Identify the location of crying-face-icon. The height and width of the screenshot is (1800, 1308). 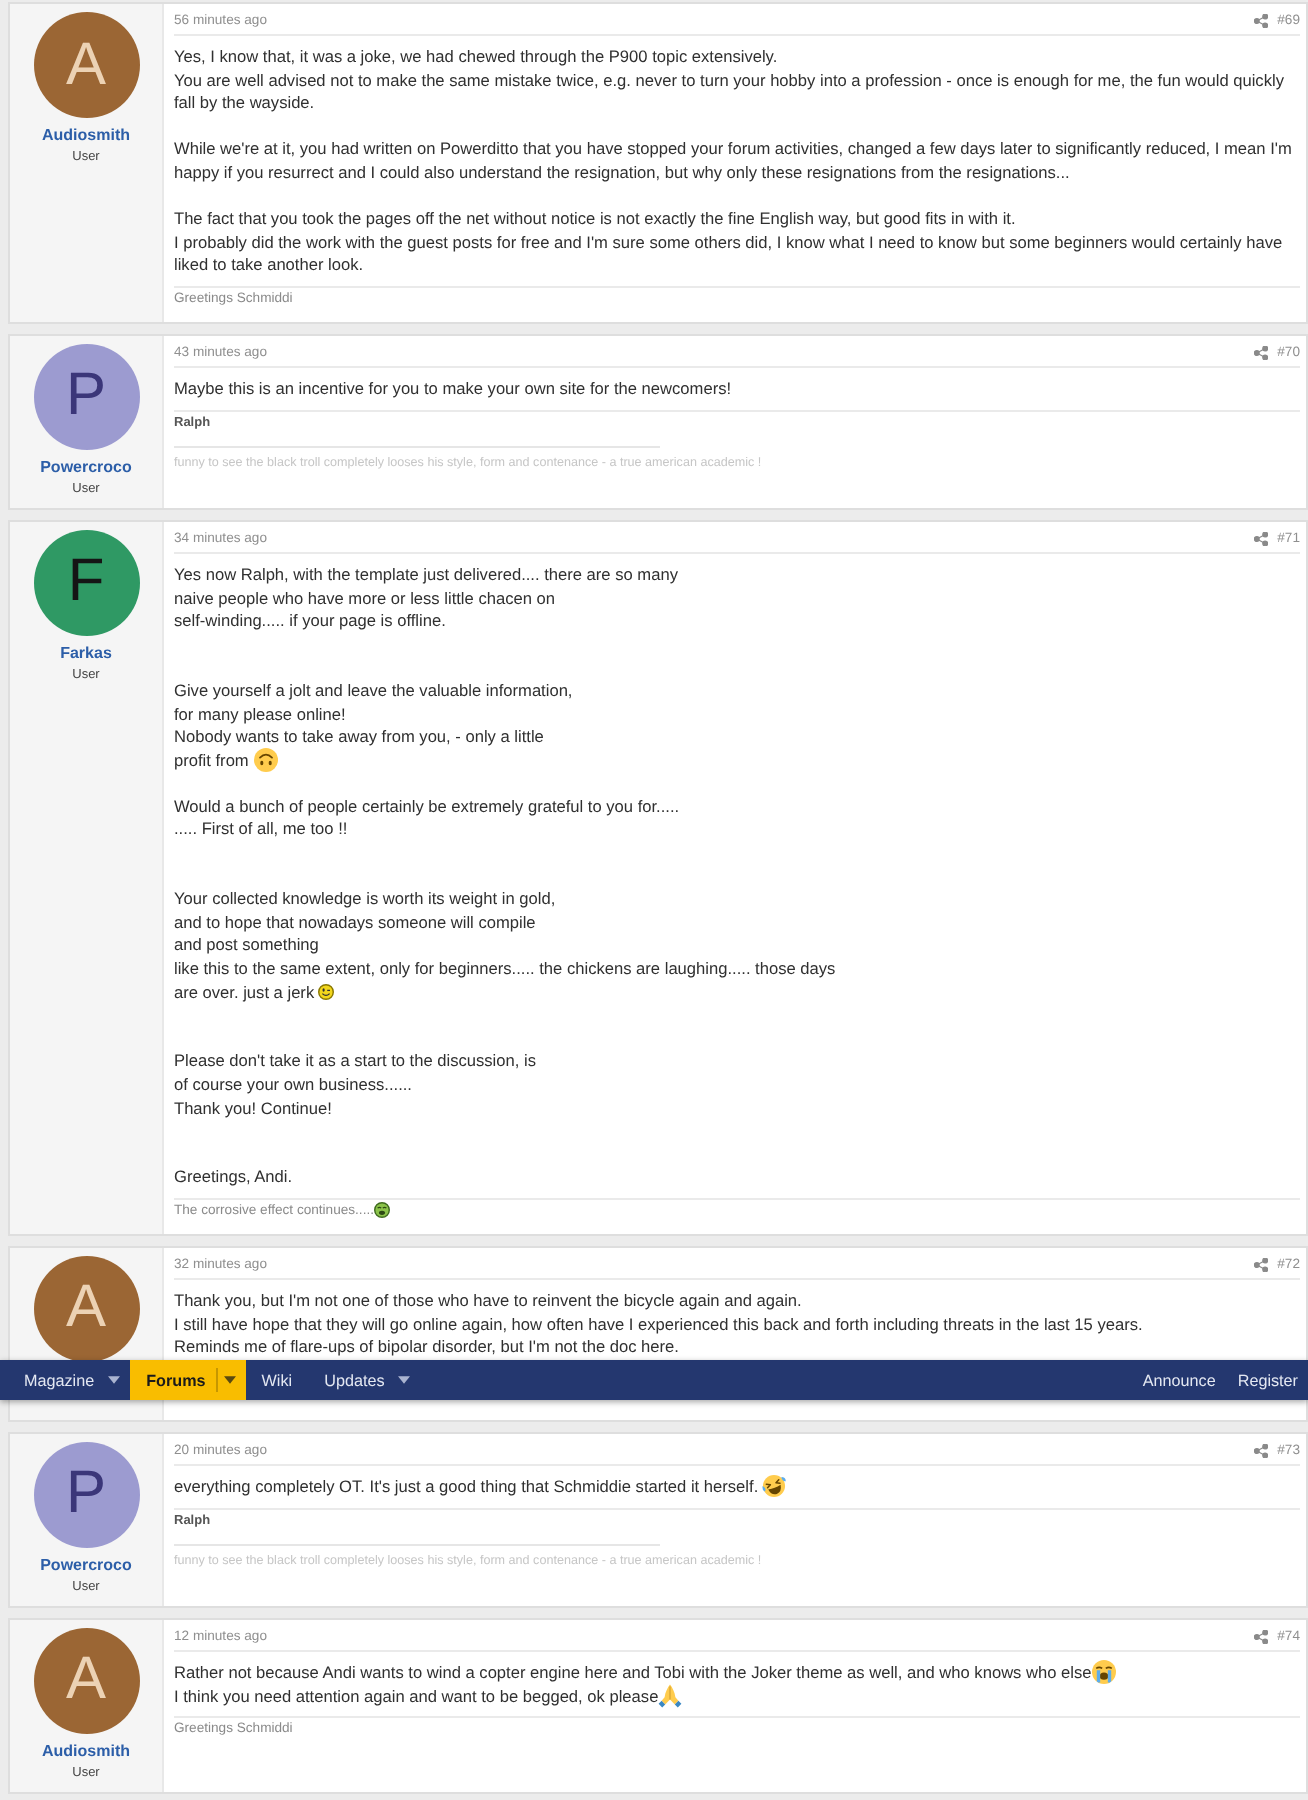
(1103, 1672).